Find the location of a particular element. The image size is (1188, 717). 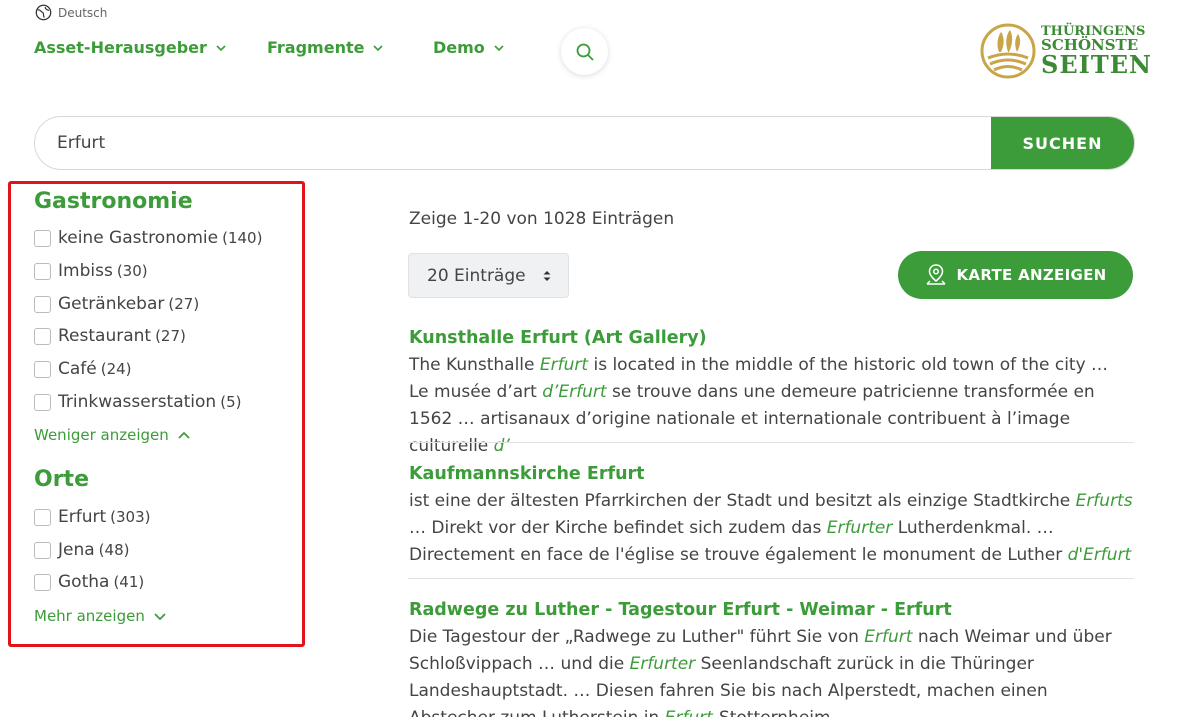

show-more-toggle: Mehr anzeigen is located at coordinates (100, 616).